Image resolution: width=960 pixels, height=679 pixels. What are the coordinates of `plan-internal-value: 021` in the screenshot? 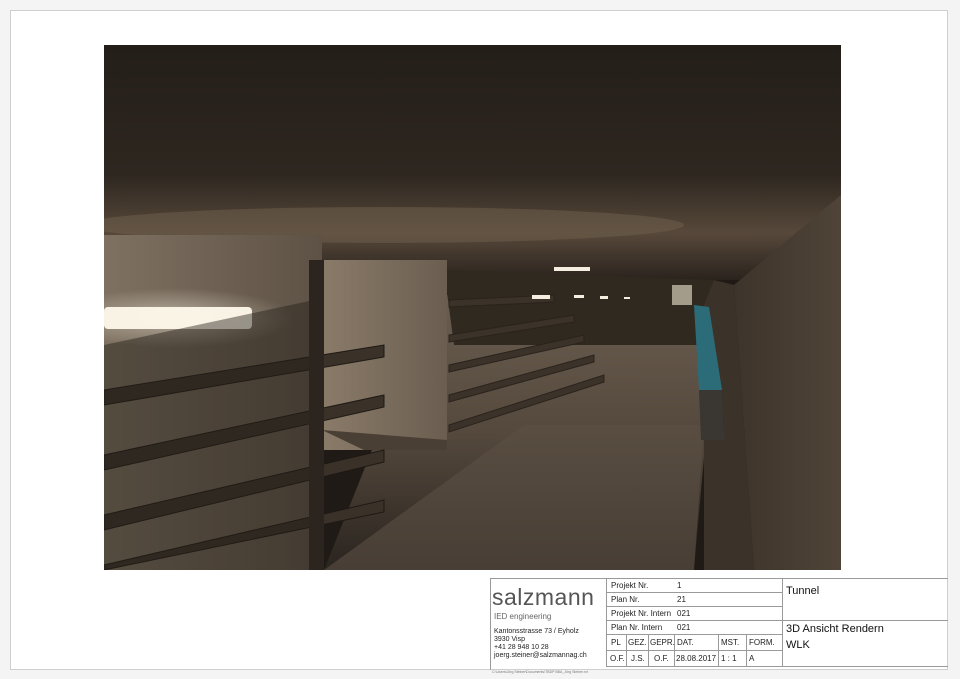 It's located at (684, 627).